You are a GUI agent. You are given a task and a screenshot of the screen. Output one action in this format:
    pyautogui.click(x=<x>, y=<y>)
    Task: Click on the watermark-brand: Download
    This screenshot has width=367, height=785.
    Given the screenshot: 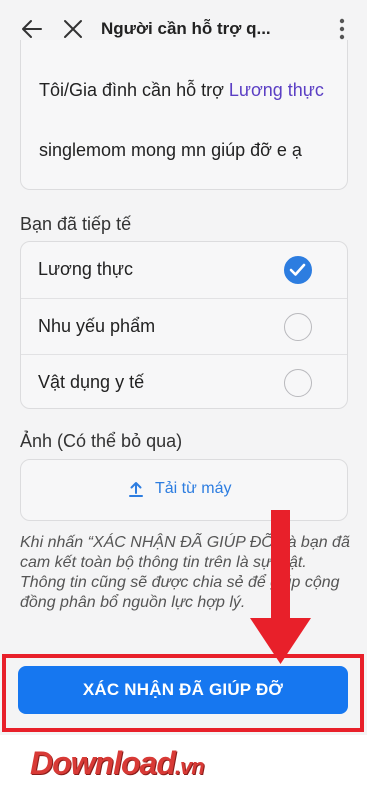 What is the action you would take?
    pyautogui.click(x=103, y=763)
    